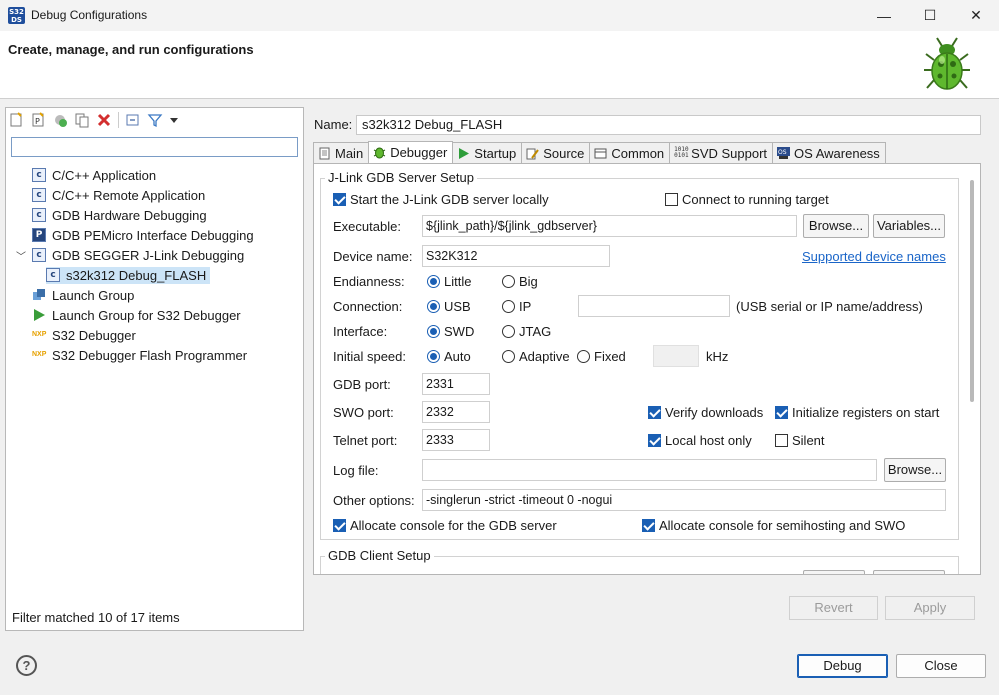  What do you see at coordinates (155, 120) in the screenshot?
I see `filter-icon` at bounding box center [155, 120].